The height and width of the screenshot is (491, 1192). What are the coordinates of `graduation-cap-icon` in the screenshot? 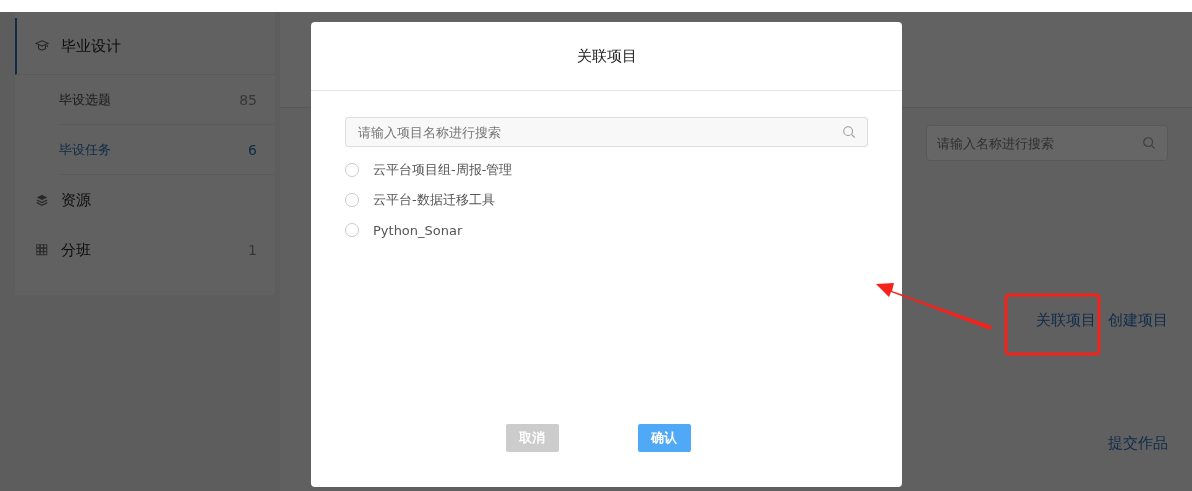 It's located at (42, 46).